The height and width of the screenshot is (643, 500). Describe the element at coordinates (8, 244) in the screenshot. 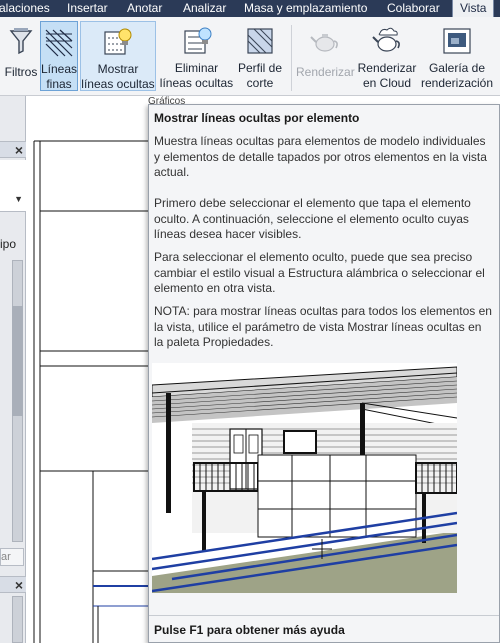

I see `type-label-partial: ipo` at that location.